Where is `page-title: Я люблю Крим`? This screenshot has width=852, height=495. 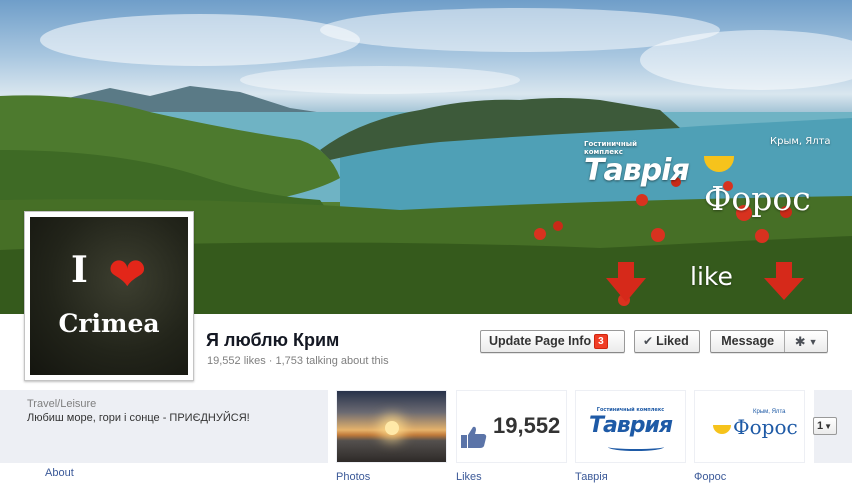
page-title: Я люблю Крим is located at coordinates (272, 340).